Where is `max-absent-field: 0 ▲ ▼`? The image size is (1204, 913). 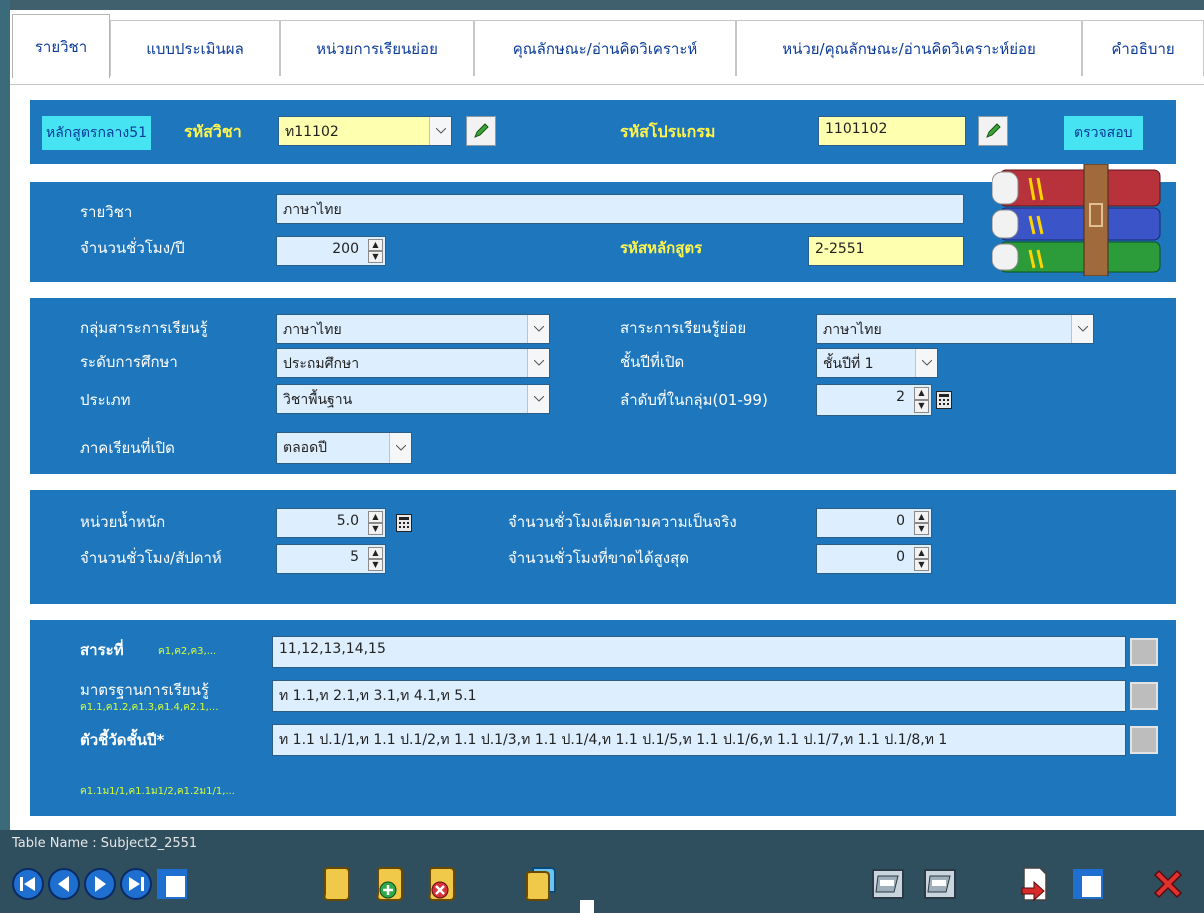 max-absent-field: 0 ▲ ▼ is located at coordinates (874, 559).